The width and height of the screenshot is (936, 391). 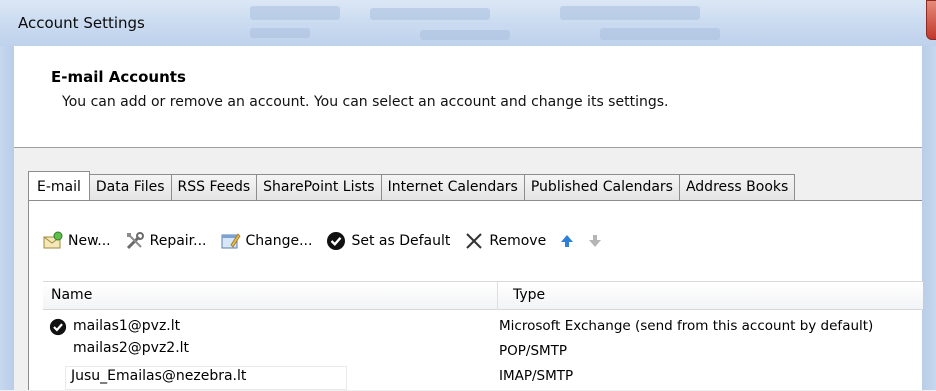 I want to click on tab-data-files: Data Files, so click(x=130, y=187).